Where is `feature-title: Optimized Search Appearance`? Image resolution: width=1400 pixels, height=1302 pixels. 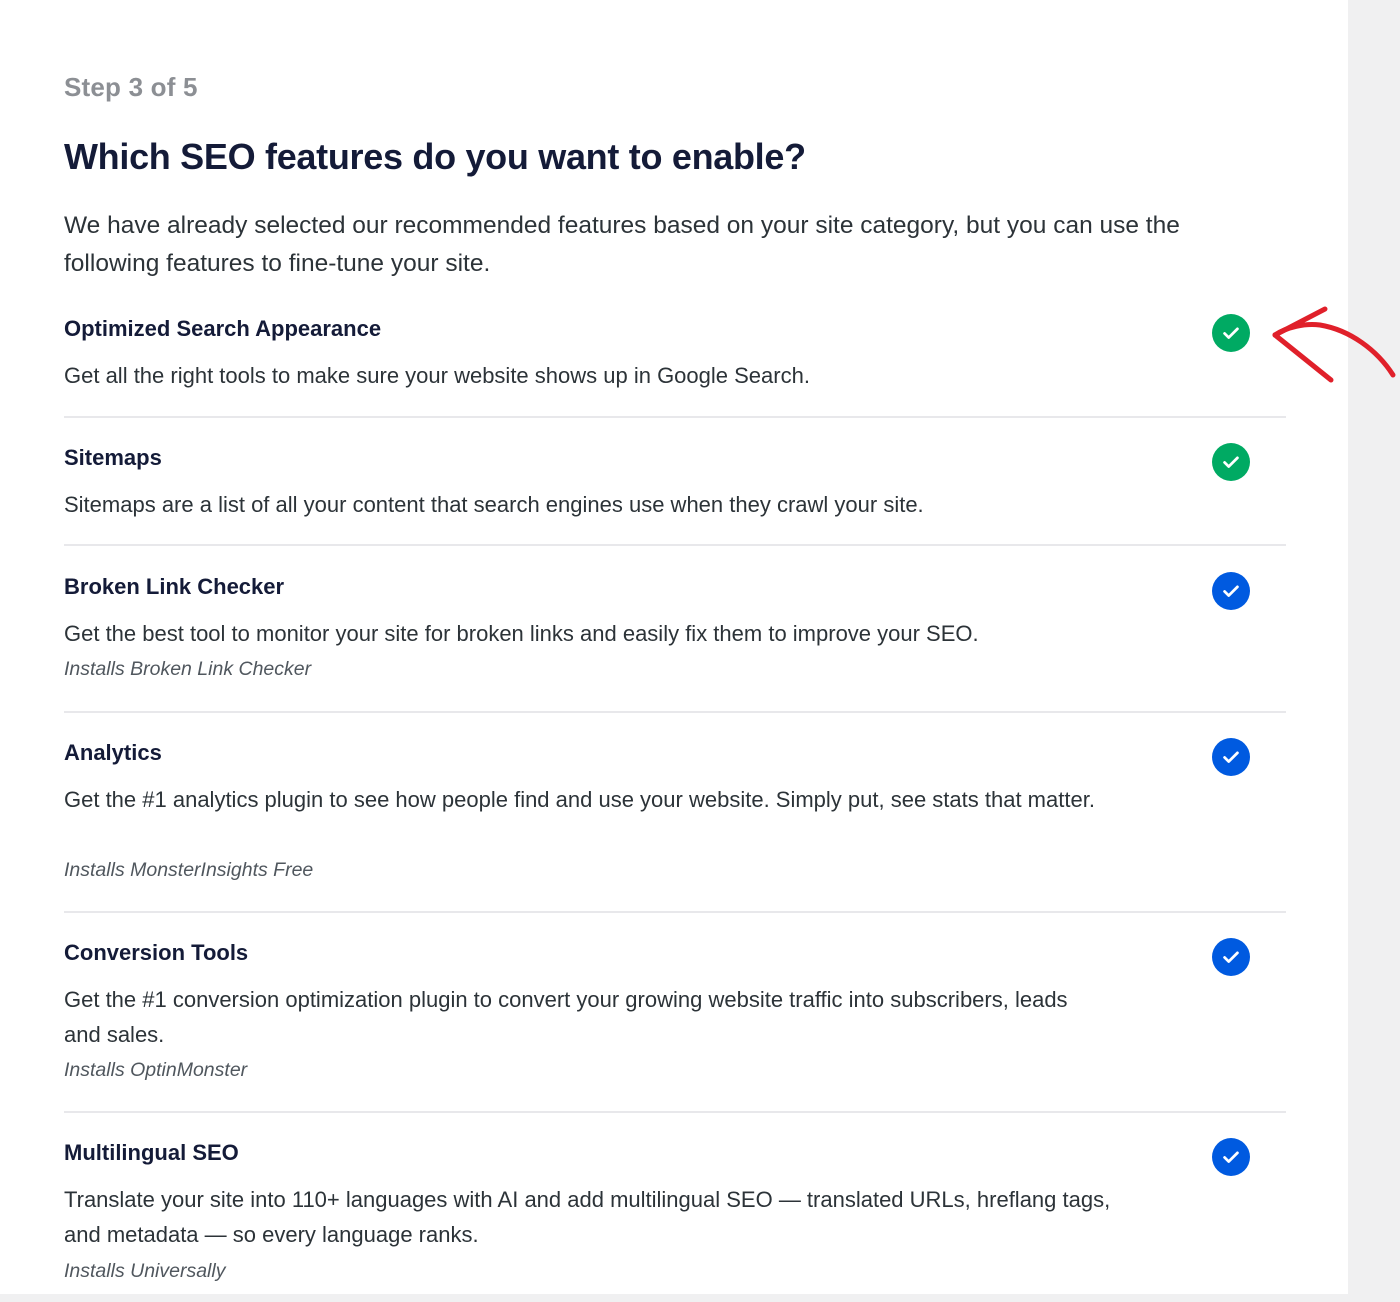 feature-title: Optimized Search Appearance is located at coordinates (223, 328).